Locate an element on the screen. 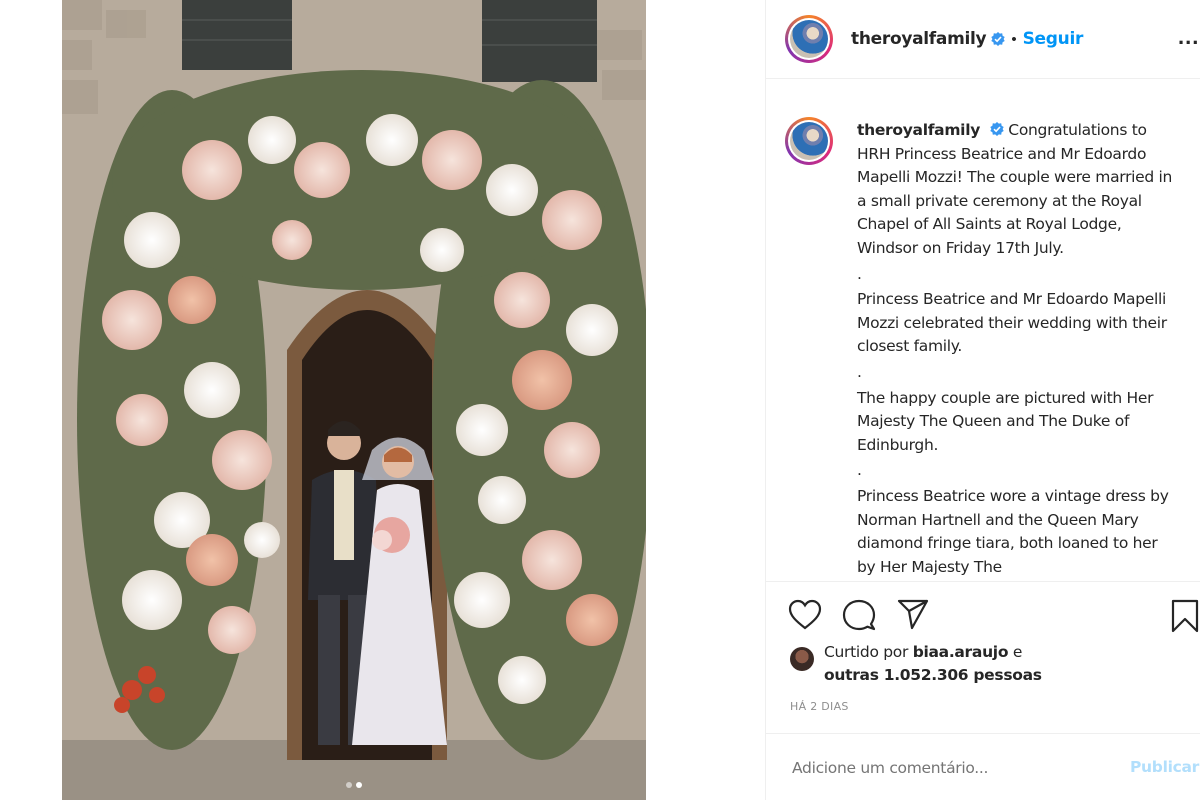 The image size is (1200, 801). author-avatar is located at coordinates (809, 39).